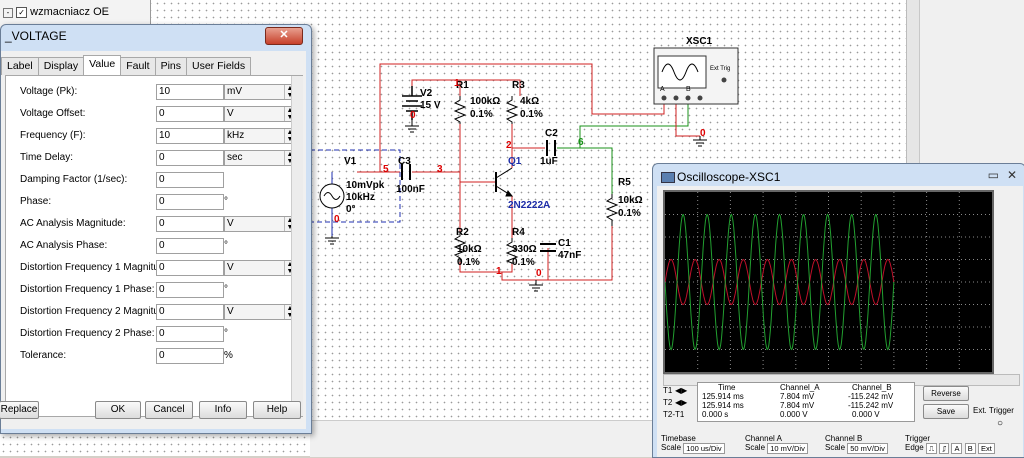 The height and width of the screenshot is (458, 1024). I want to click on unit-value: kHz, so click(236, 135).